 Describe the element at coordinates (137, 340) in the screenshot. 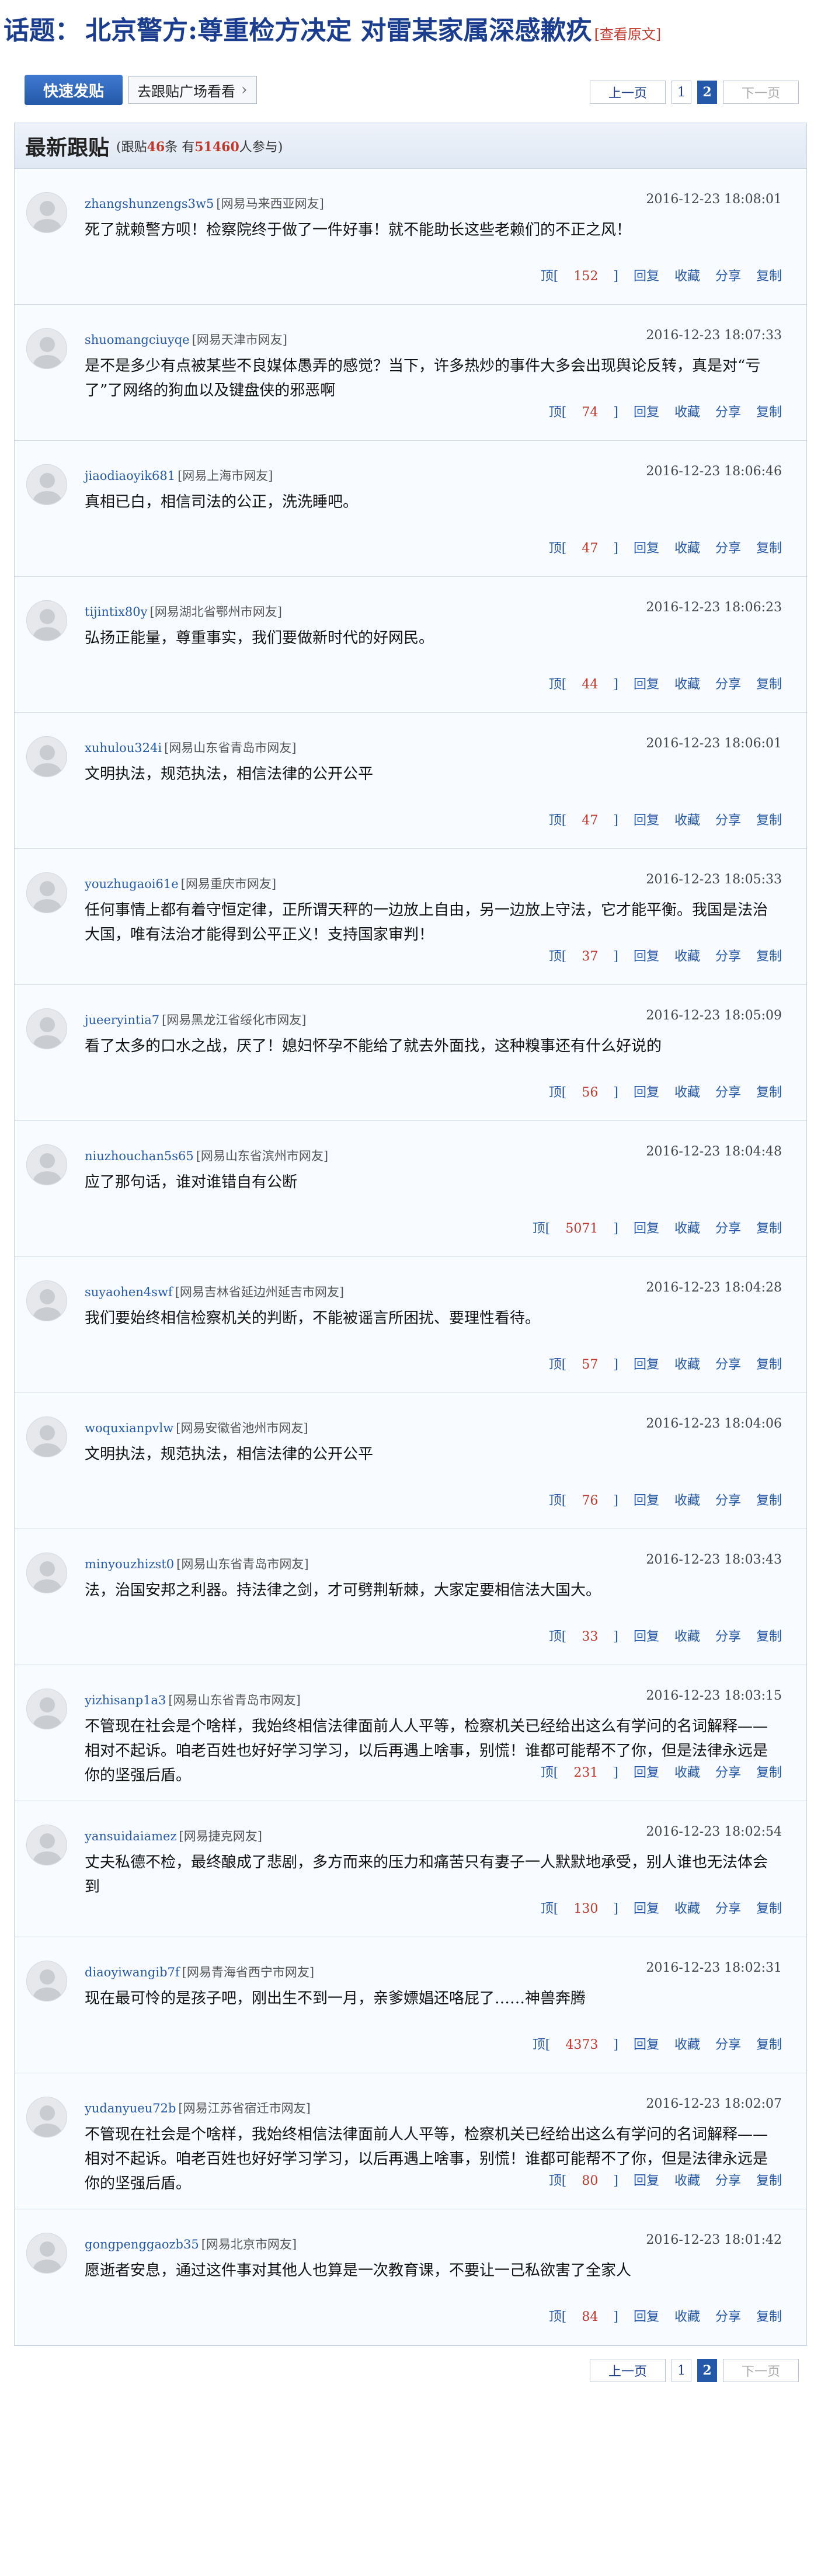

I see `username-link: shuomangciuyqe` at that location.